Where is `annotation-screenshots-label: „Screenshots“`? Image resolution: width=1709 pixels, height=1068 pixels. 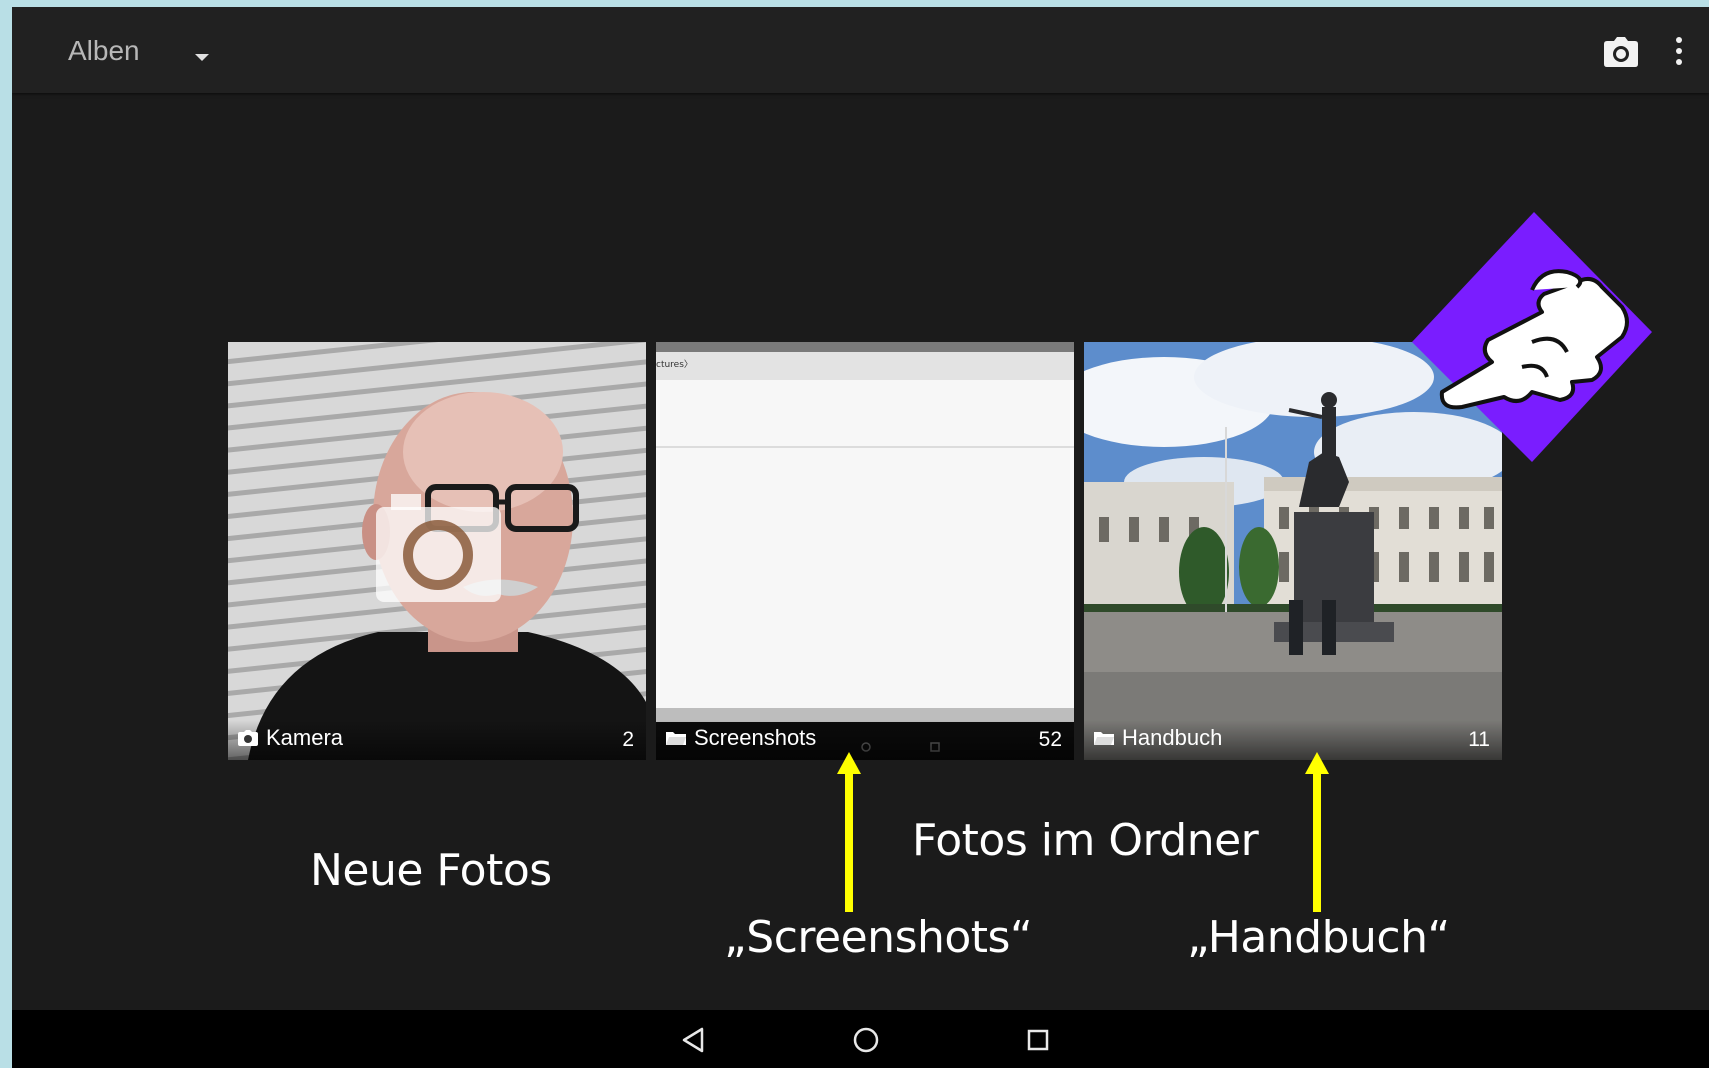
annotation-screenshots-label: „Screenshots“ is located at coordinates (878, 937).